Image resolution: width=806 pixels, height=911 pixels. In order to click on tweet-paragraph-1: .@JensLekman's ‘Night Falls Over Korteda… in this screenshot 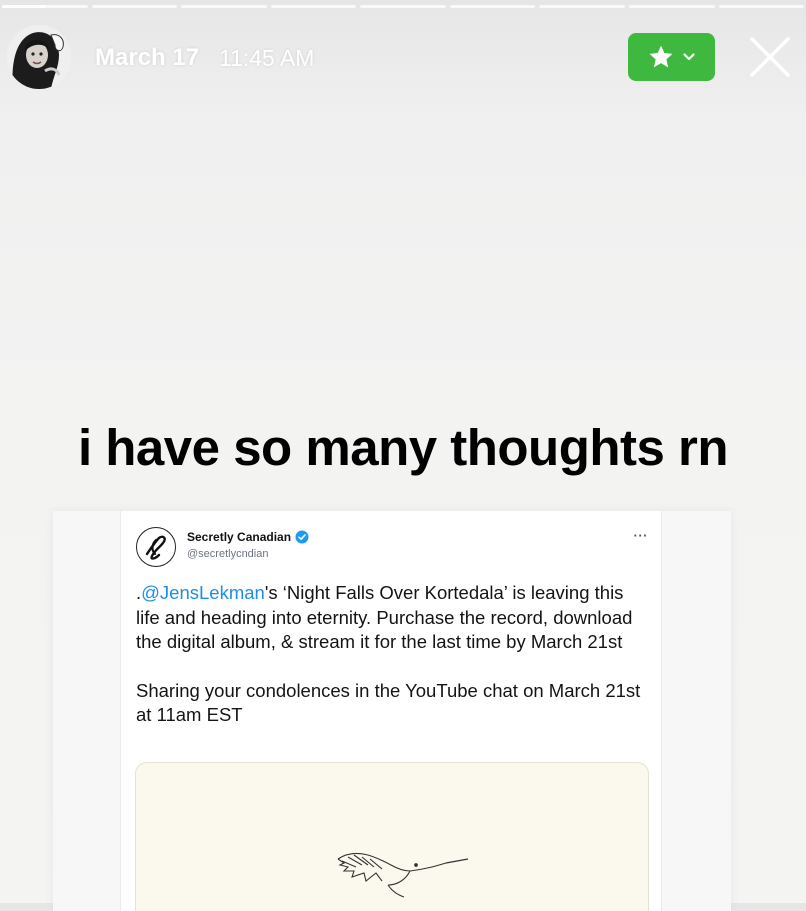, I will do `click(388, 618)`.